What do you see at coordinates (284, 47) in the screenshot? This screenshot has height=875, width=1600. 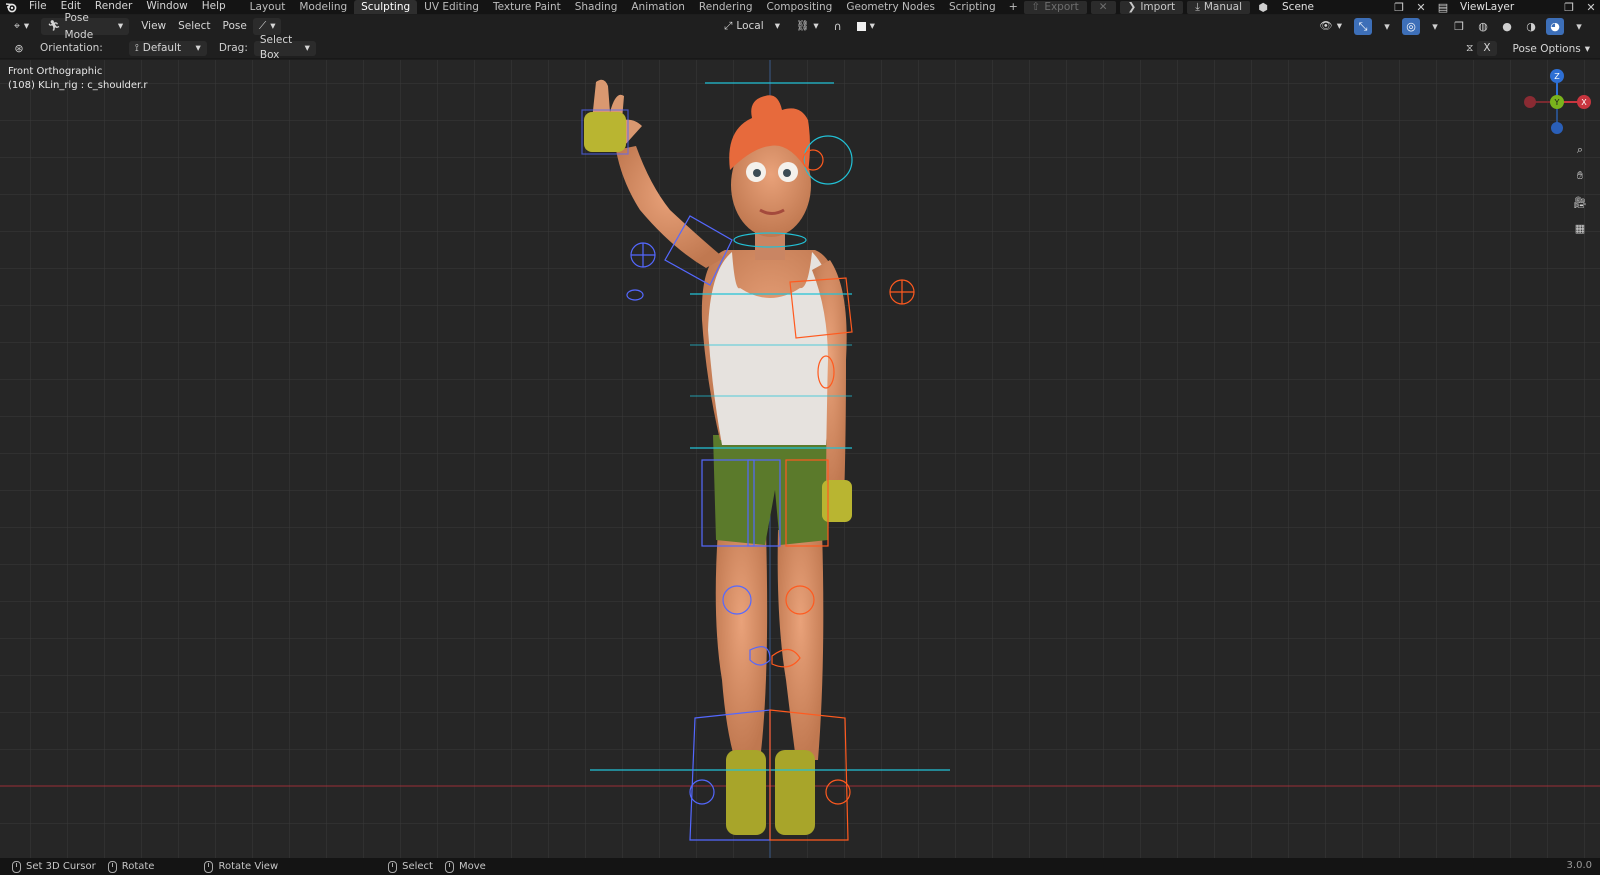 I see `drag-dropdown: Select Box ▾` at bounding box center [284, 47].